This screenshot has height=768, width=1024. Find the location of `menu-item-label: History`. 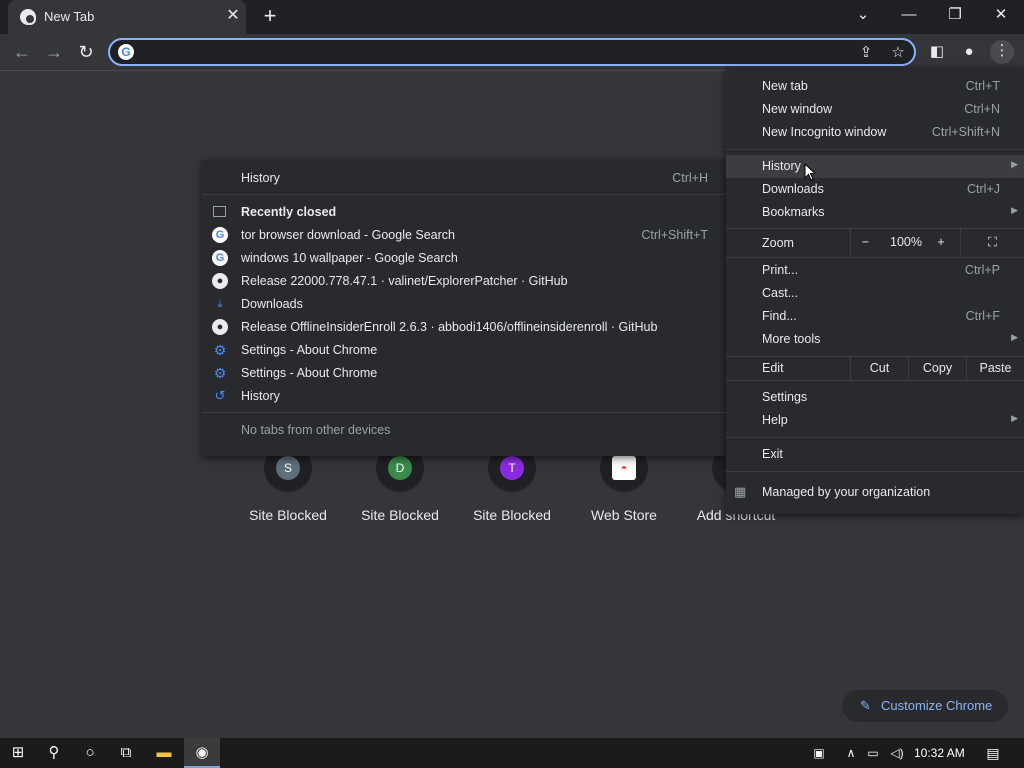

menu-item-label: History is located at coordinates (781, 166).